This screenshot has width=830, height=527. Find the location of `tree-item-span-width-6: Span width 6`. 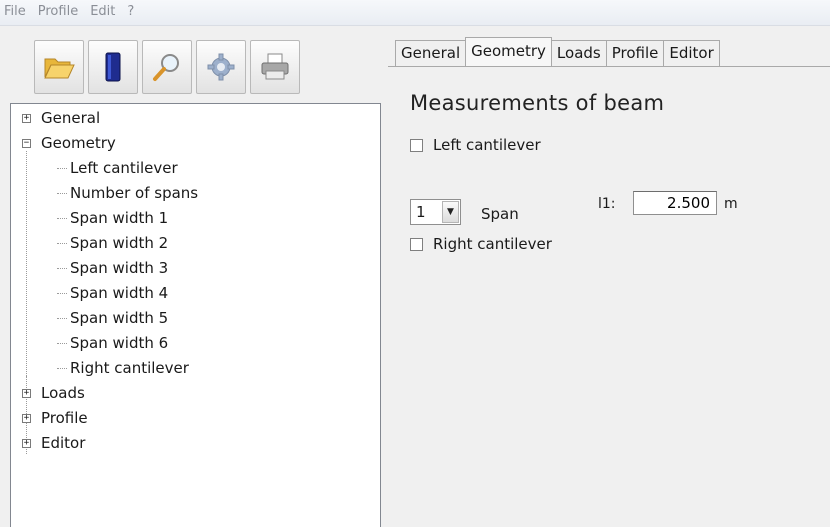

tree-item-span-width-6: Span width 6 is located at coordinates (191, 343).